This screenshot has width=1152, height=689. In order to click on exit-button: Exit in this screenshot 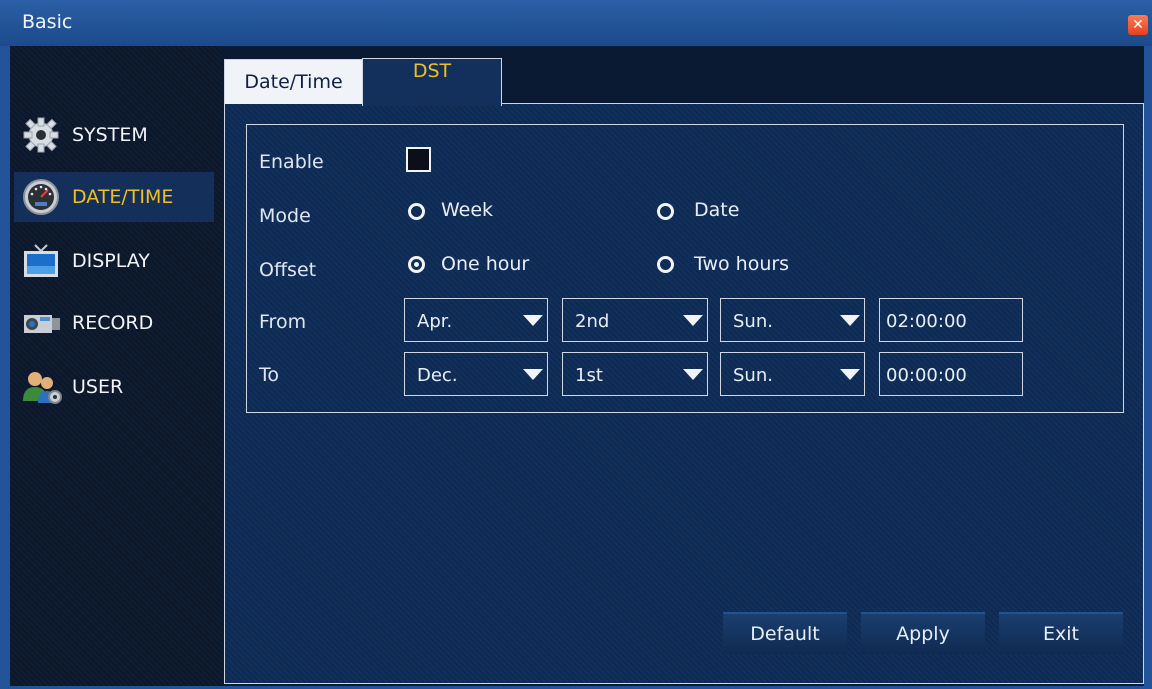, I will do `click(1061, 633)`.